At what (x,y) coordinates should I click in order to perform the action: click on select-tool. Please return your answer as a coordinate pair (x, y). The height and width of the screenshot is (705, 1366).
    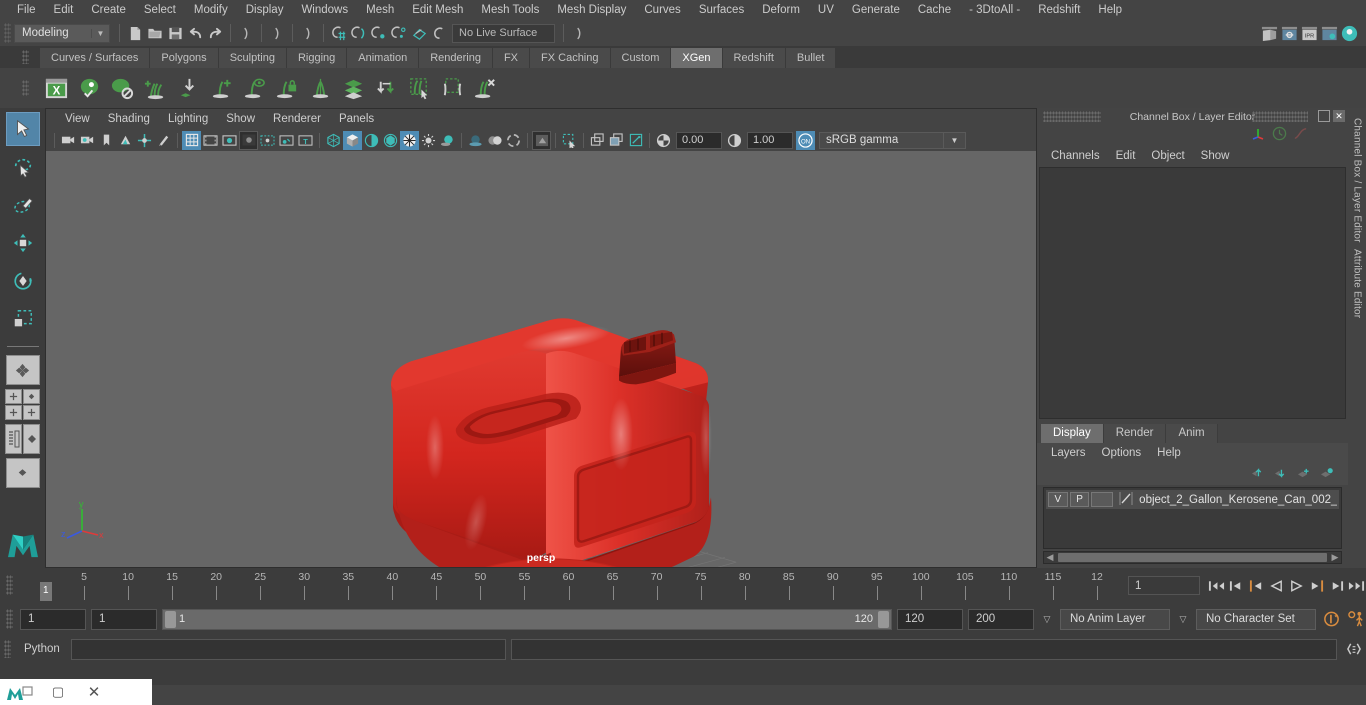
    Looking at the image, I should click on (22, 129).